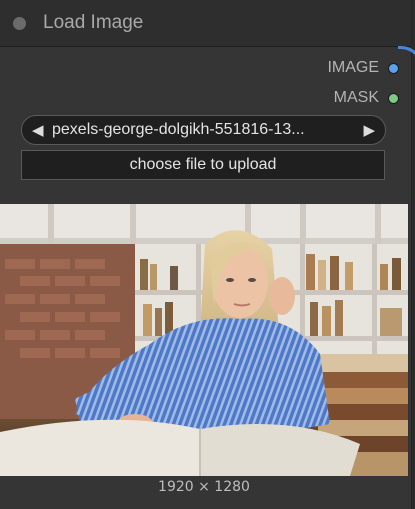 Image resolution: width=415 pixels, height=509 pixels. I want to click on node-title-bar: Load Image, so click(205, 23).